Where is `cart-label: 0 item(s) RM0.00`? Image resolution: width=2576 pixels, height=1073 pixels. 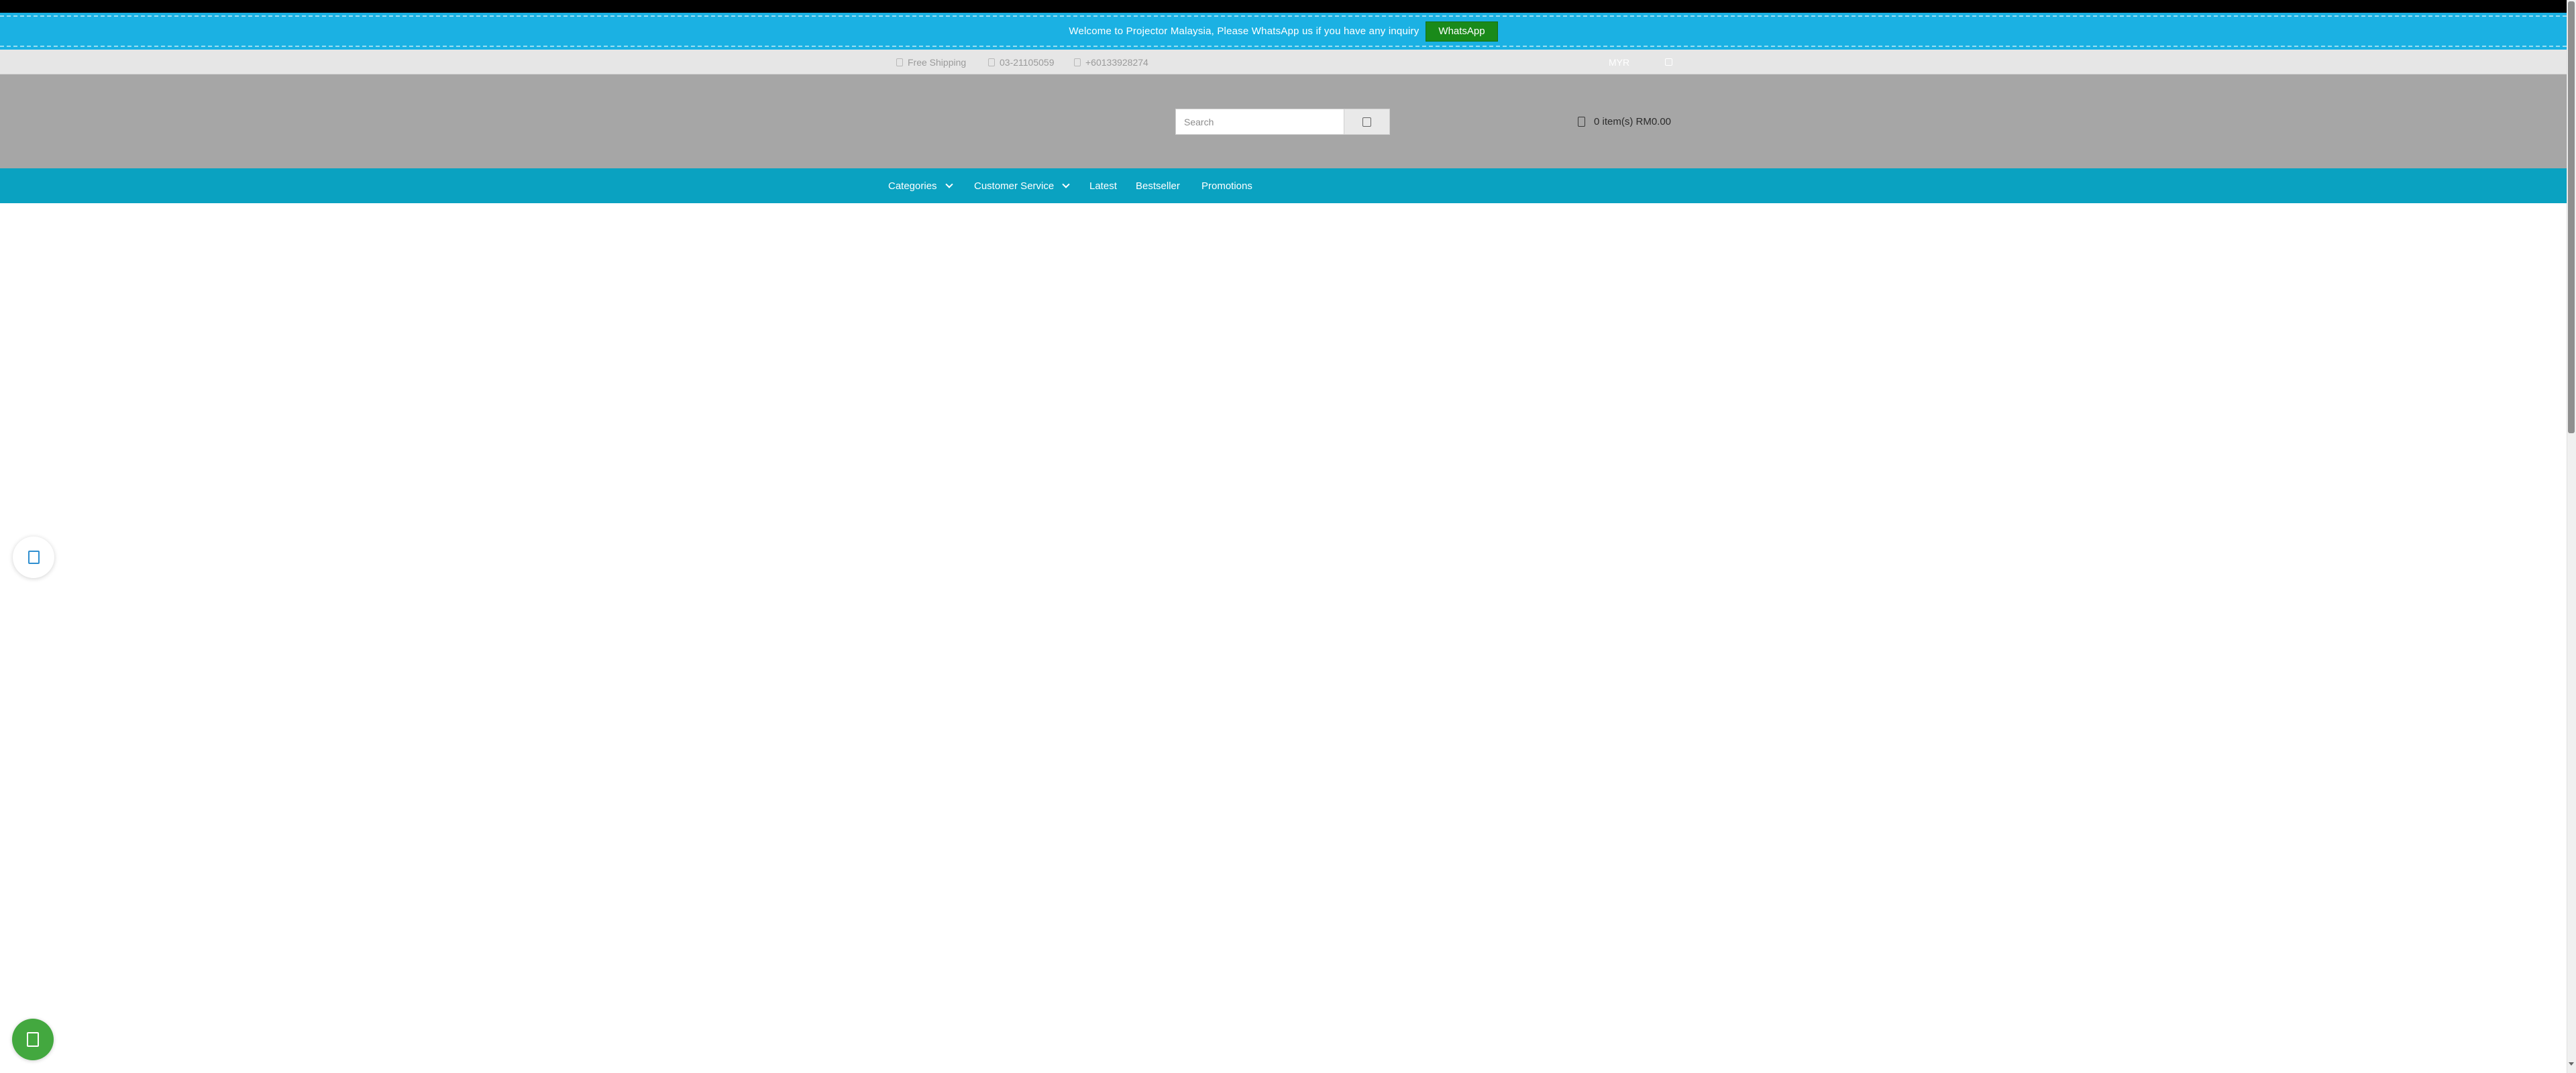 cart-label: 0 item(s) RM0.00 is located at coordinates (1633, 121).